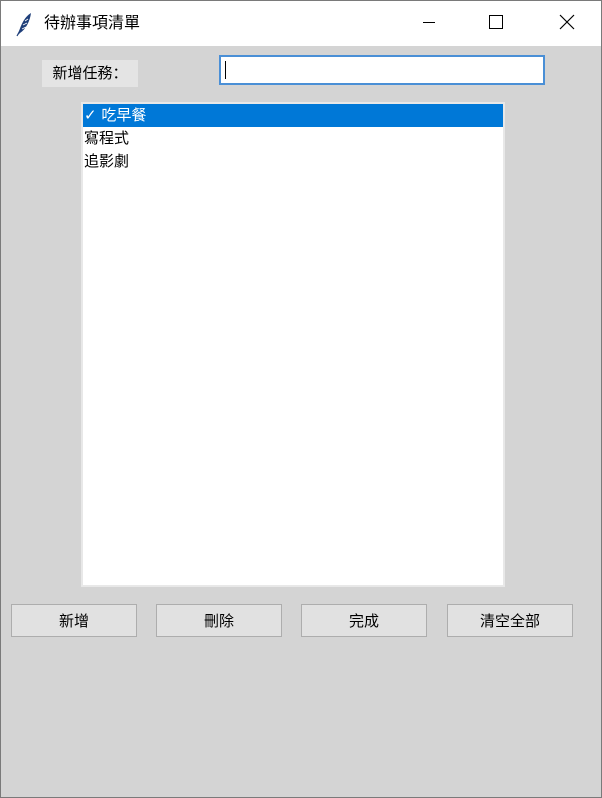 The width and height of the screenshot is (602, 798). Describe the element at coordinates (364, 620) in the screenshot. I see `done-button: 完成` at that location.